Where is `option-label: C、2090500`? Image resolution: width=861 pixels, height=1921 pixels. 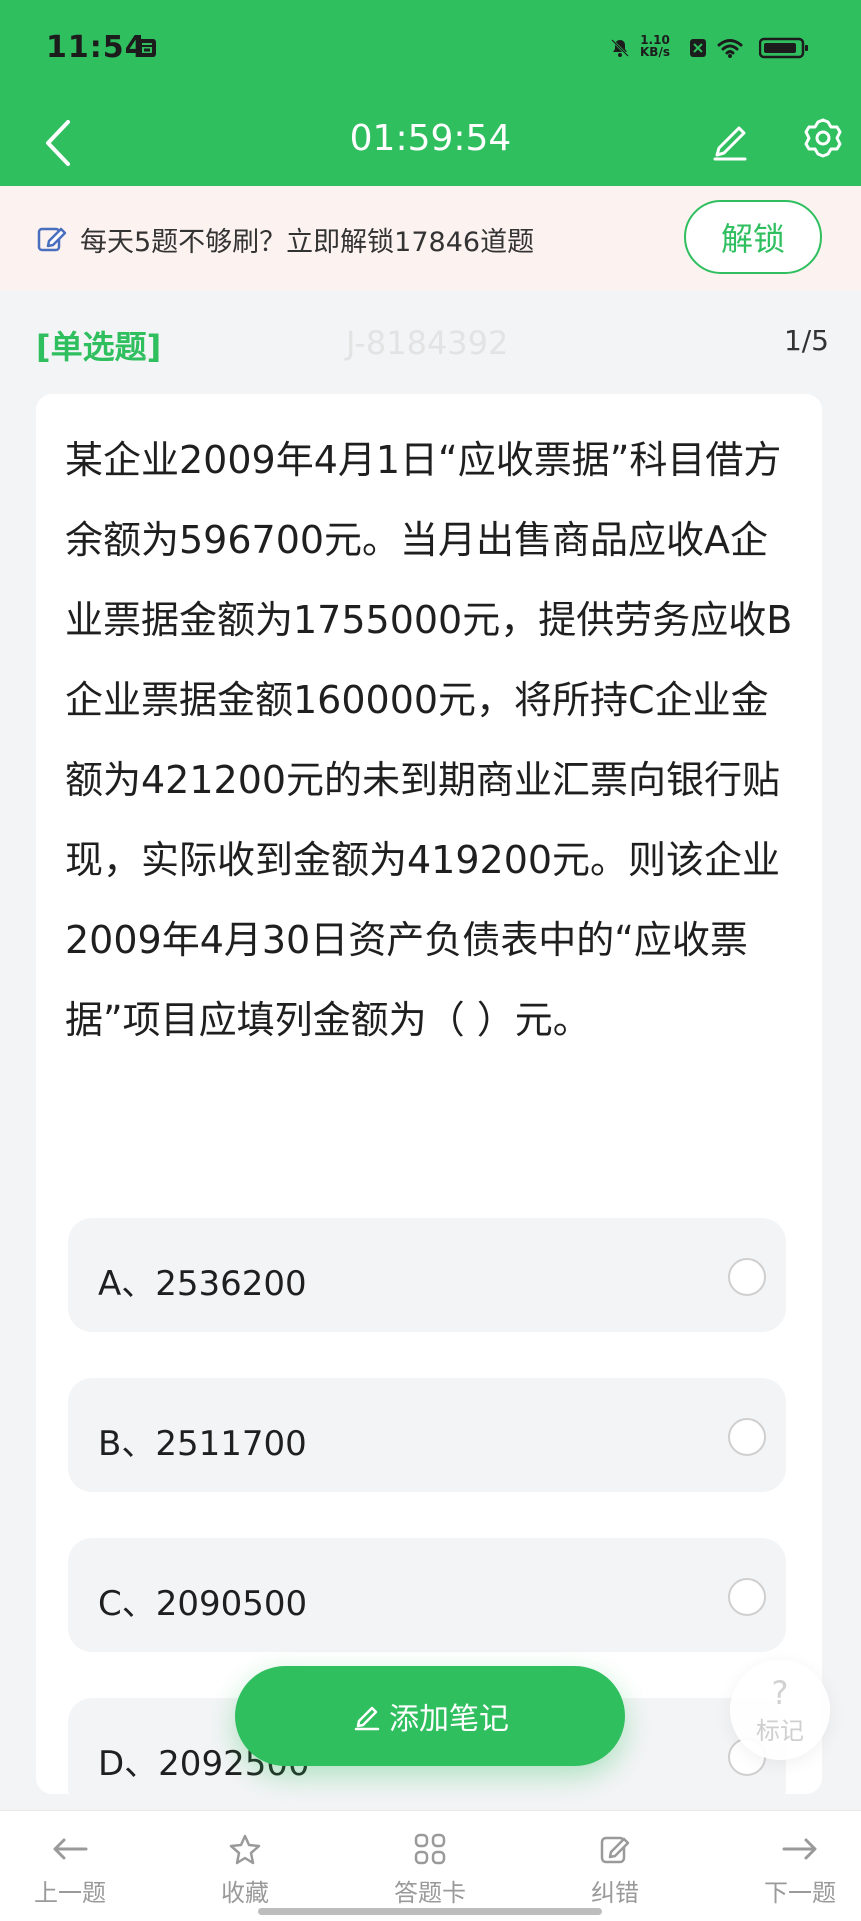
option-label: C、2090500 is located at coordinates (203, 1604).